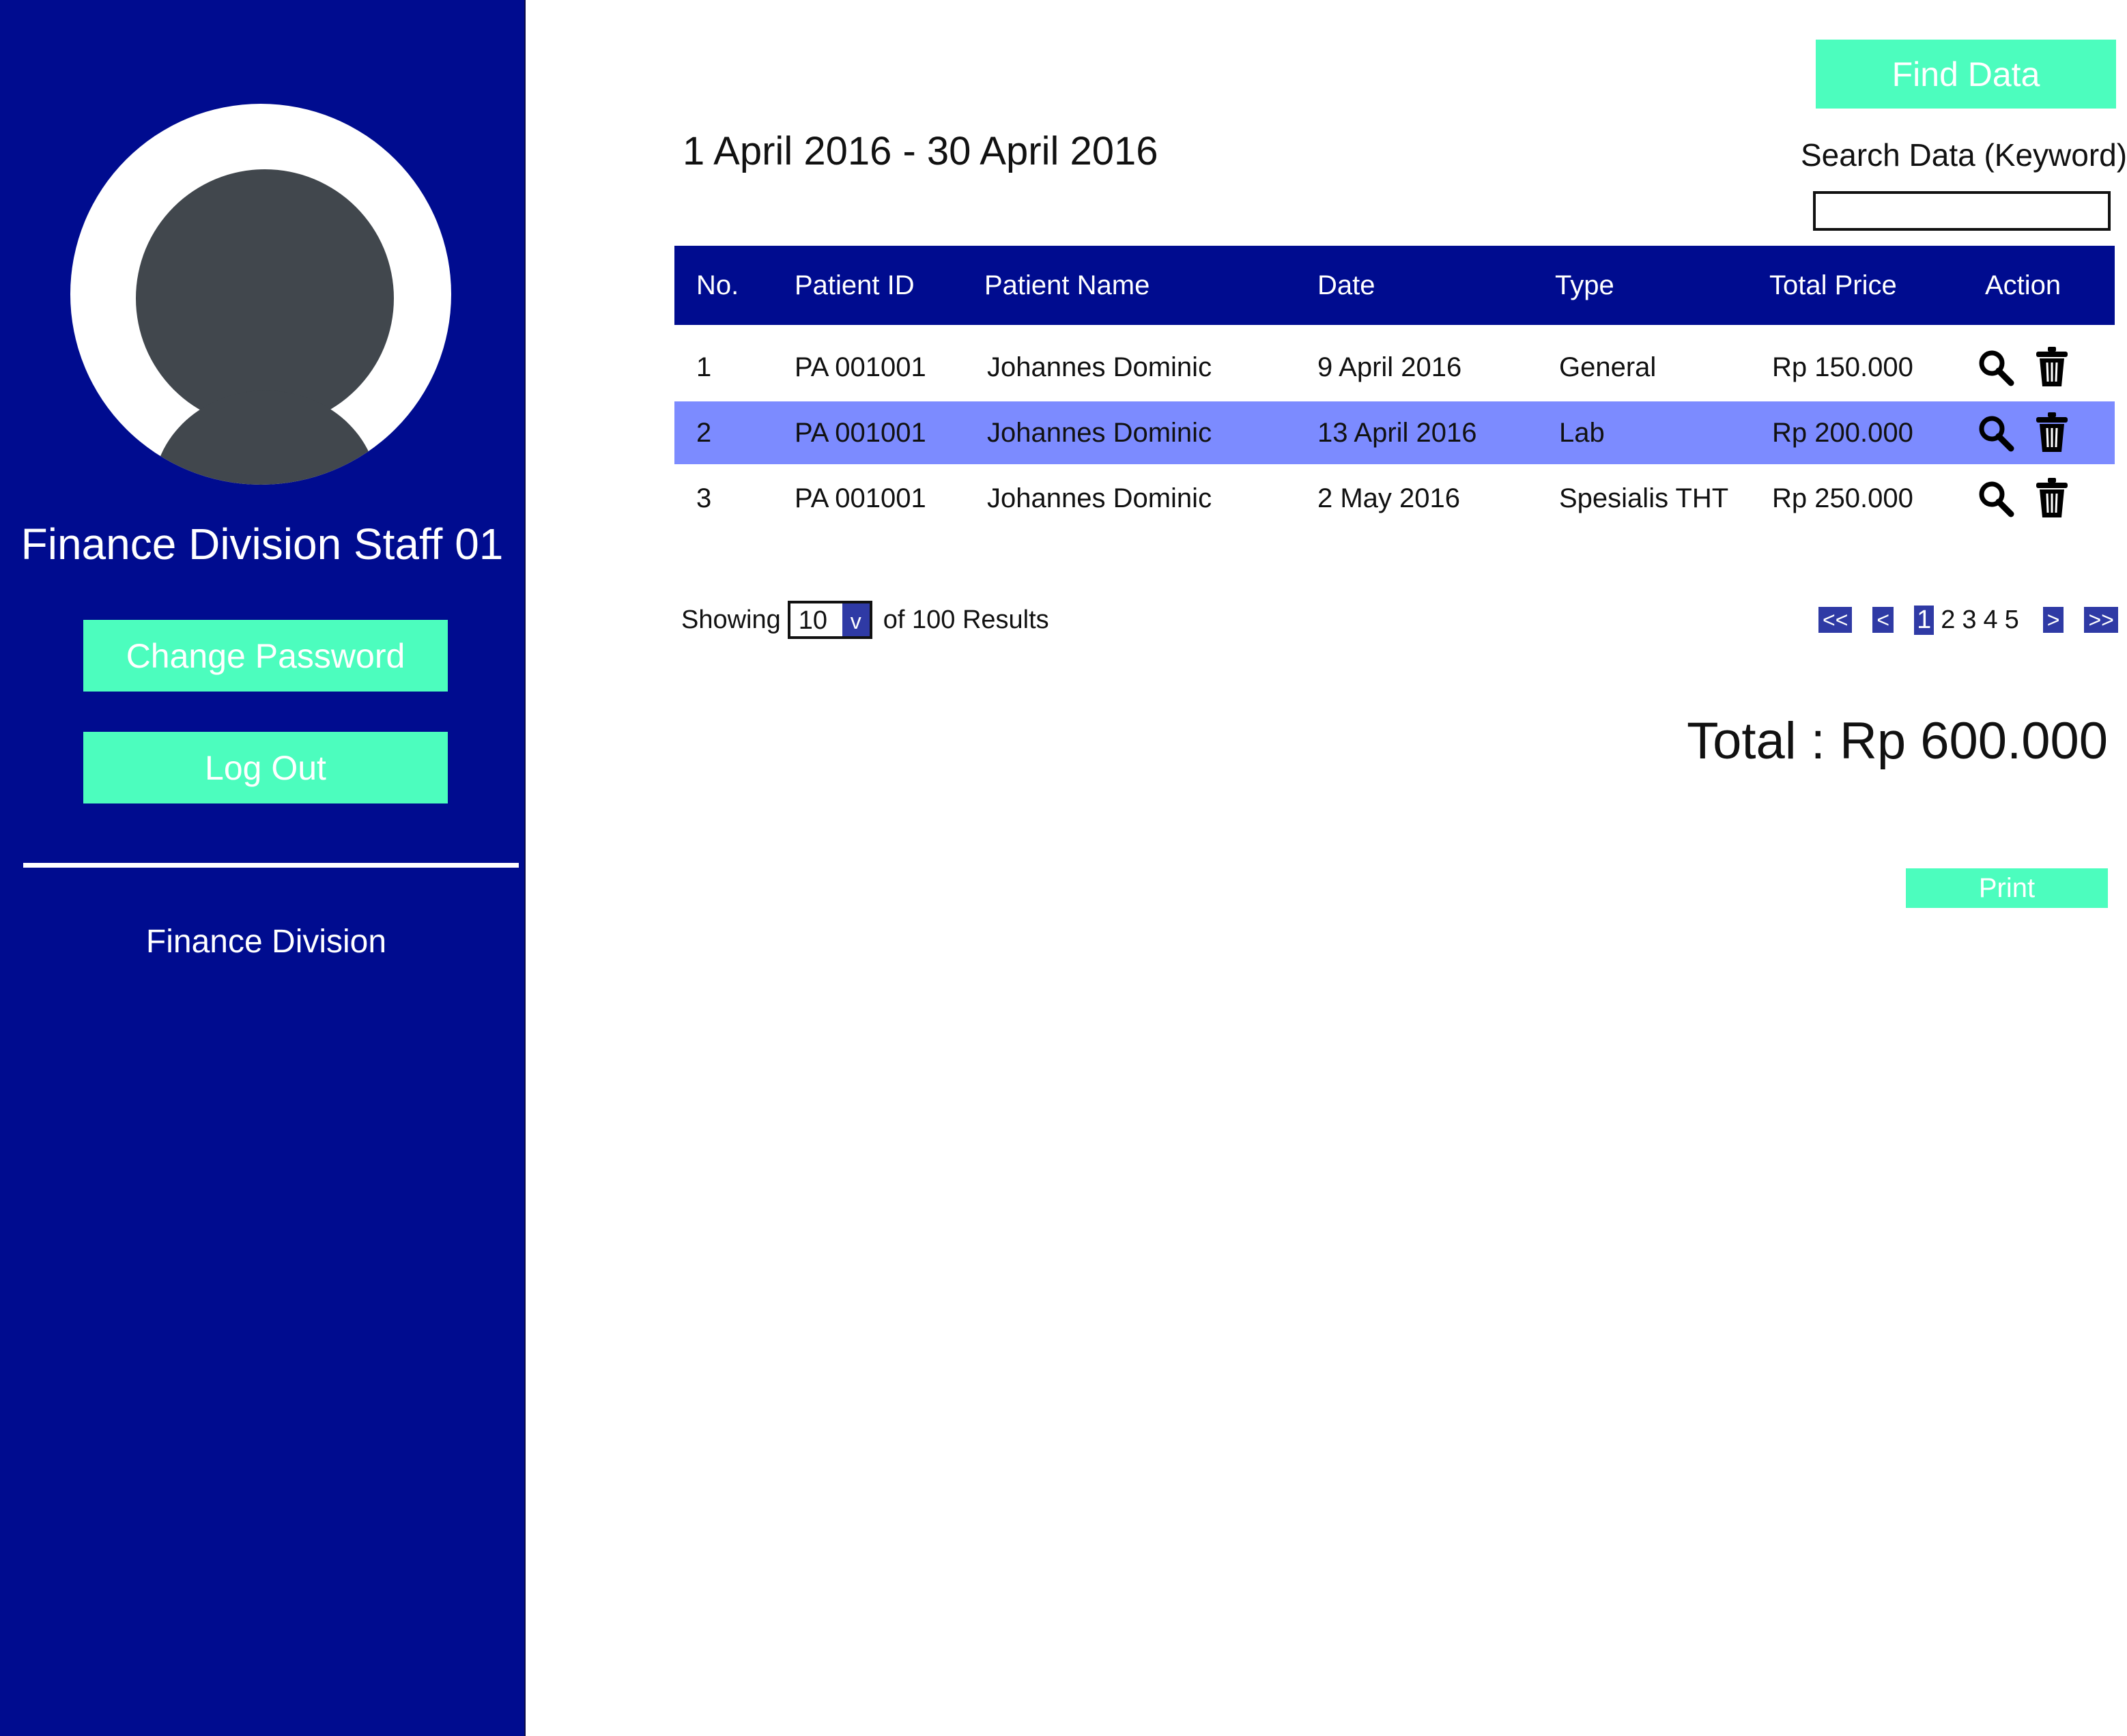  What do you see at coordinates (1948, 620) in the screenshot?
I see `page-2-button: 2` at bounding box center [1948, 620].